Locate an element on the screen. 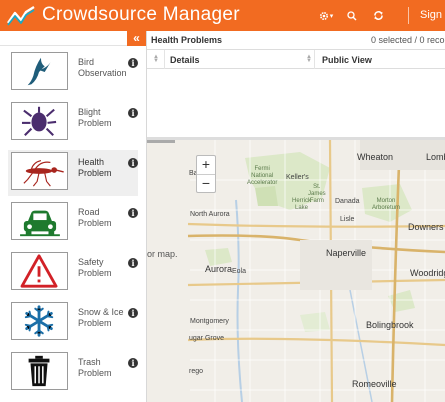 This screenshot has height=402, width=445. map-label-morton: Morton Arboretum is located at coordinates (386, 205).